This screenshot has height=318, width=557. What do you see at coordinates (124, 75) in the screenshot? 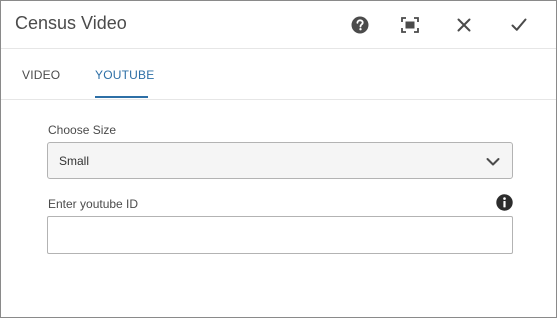
I see `tab-youtube: YOUTUBE` at bounding box center [124, 75].